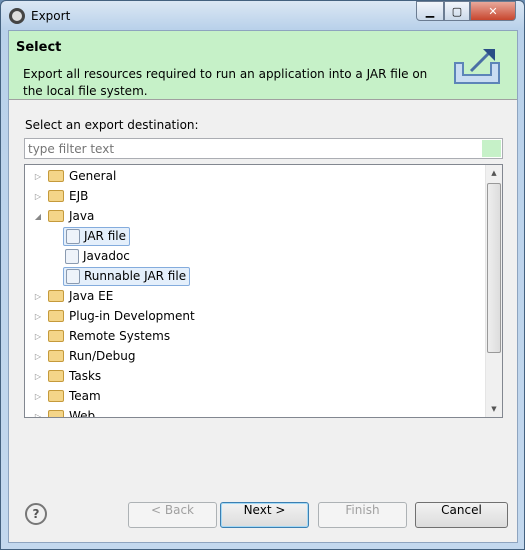 This screenshot has height=550, width=525. I want to click on destination-label: Select an export destination:, so click(112, 125).